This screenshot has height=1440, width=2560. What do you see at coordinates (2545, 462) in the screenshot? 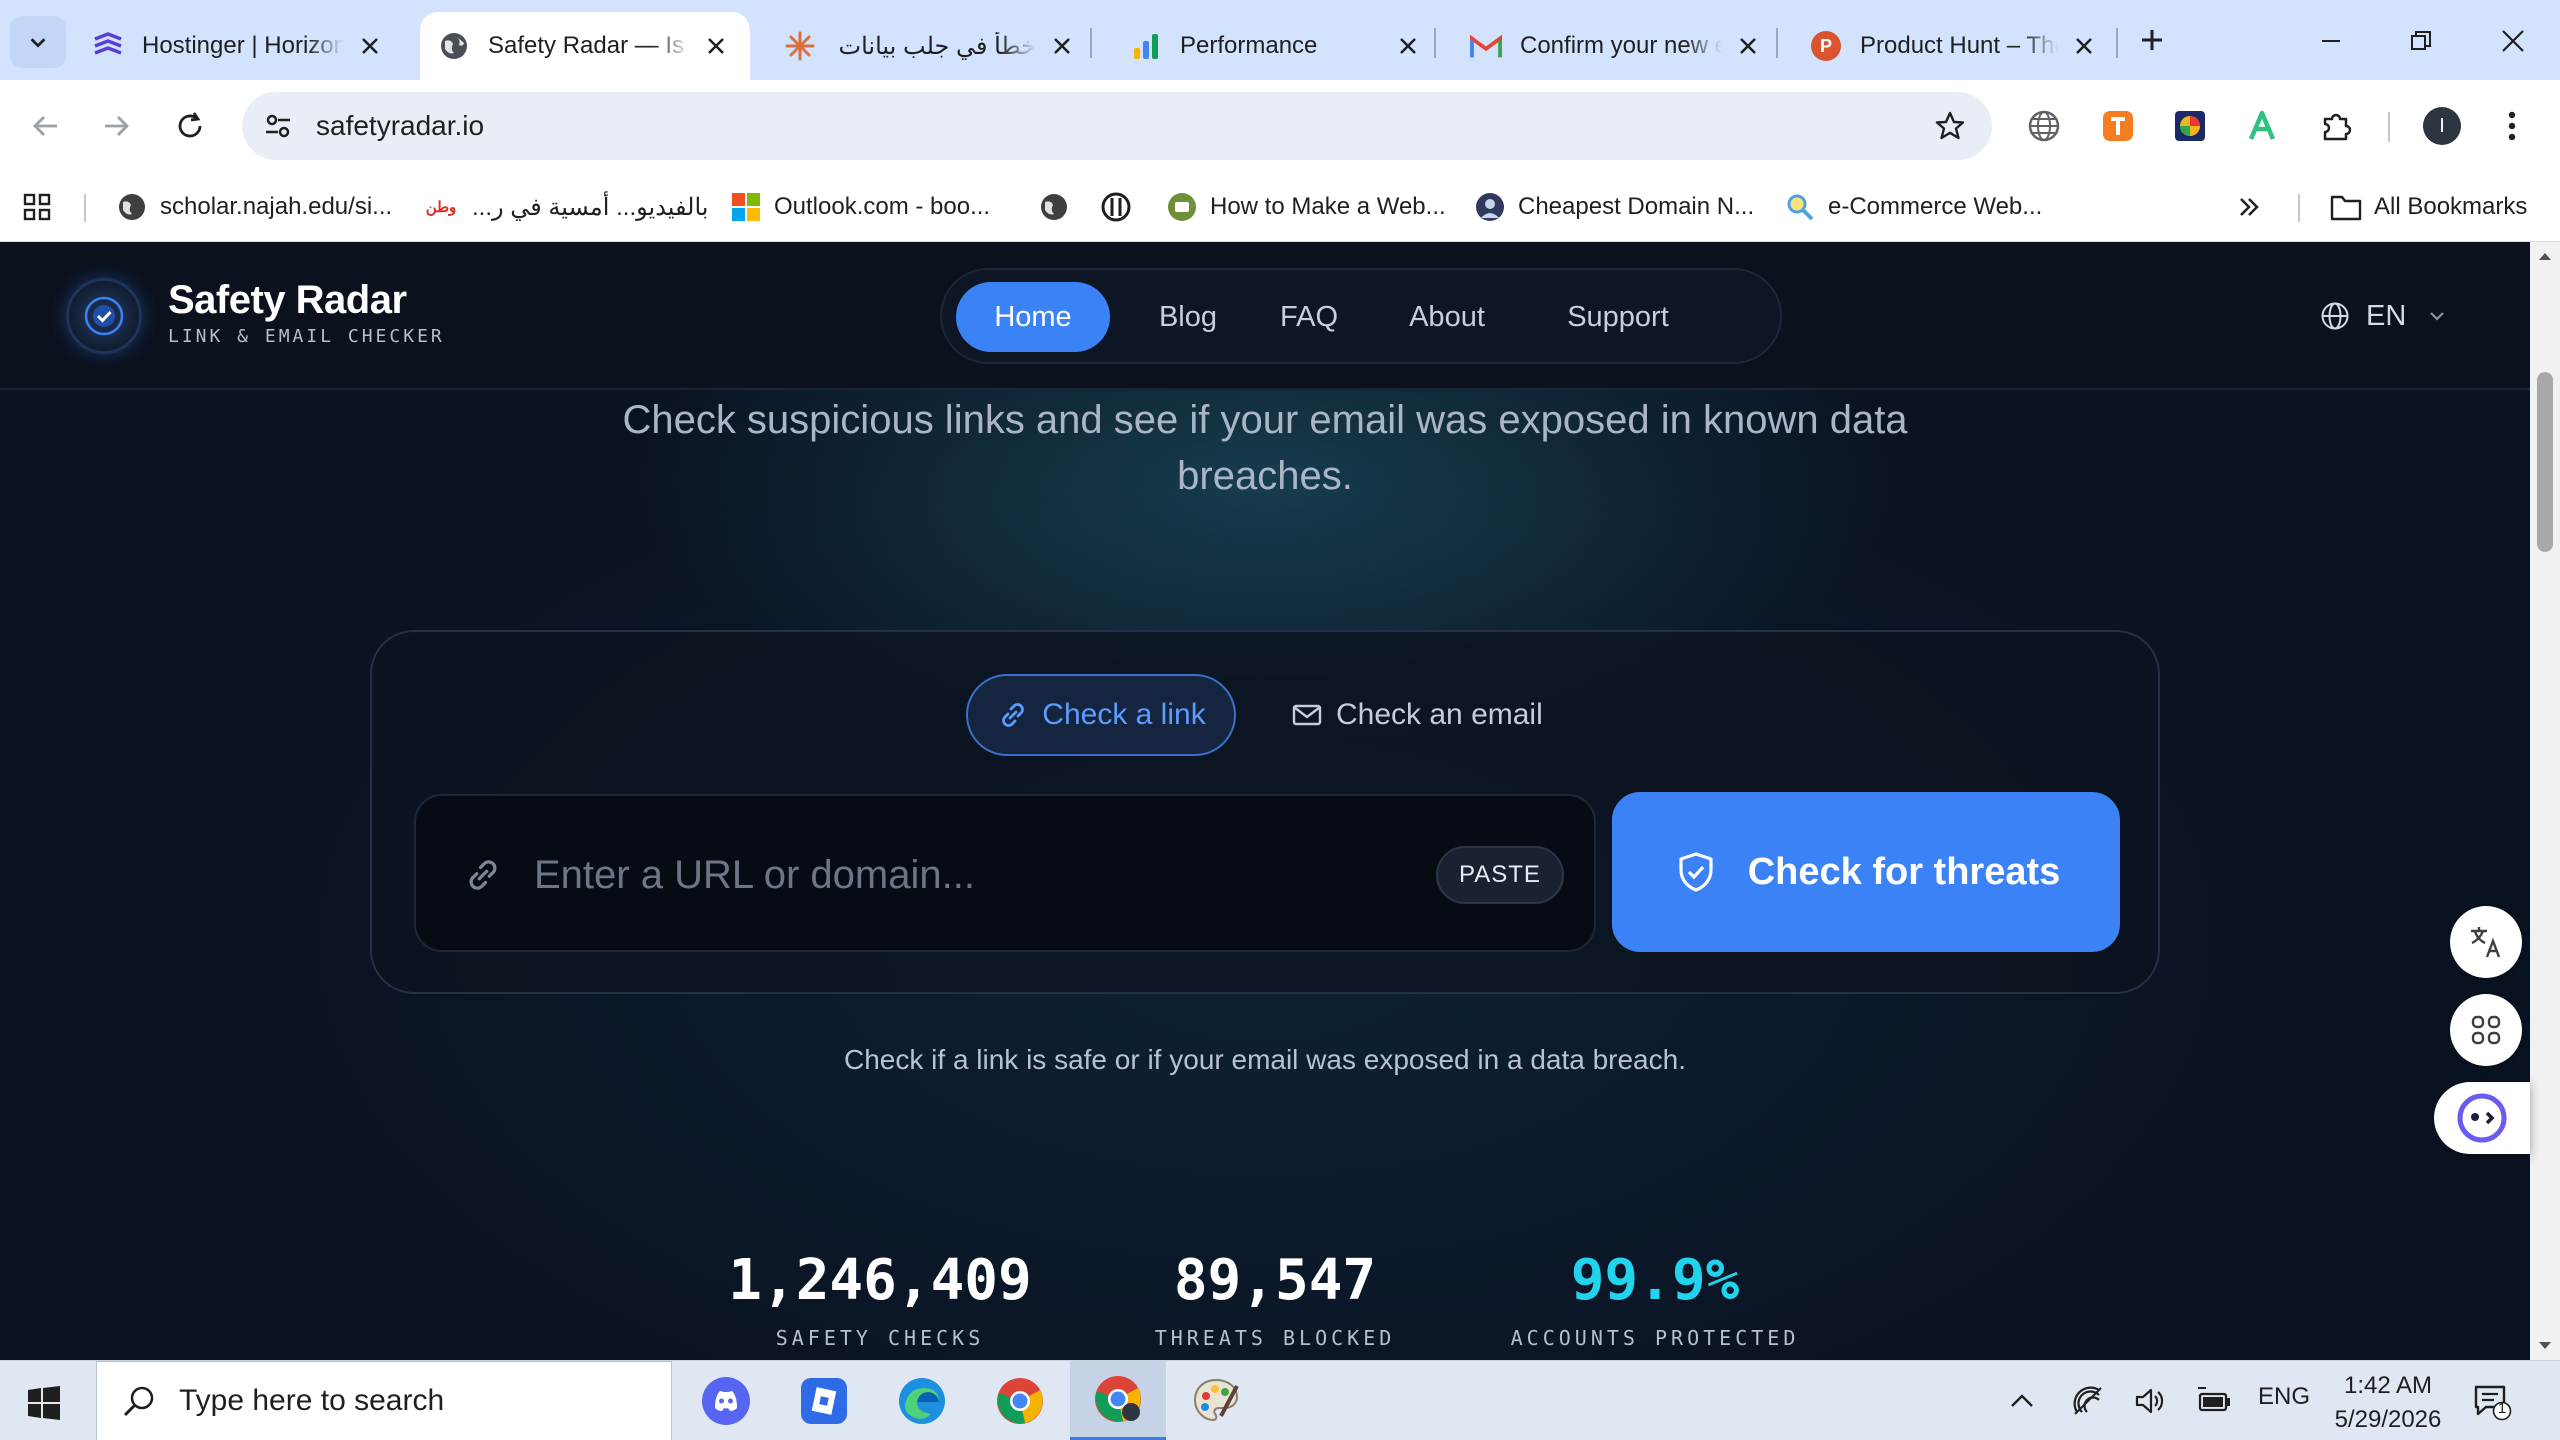
I see `scrollbar-thumb` at bounding box center [2545, 462].